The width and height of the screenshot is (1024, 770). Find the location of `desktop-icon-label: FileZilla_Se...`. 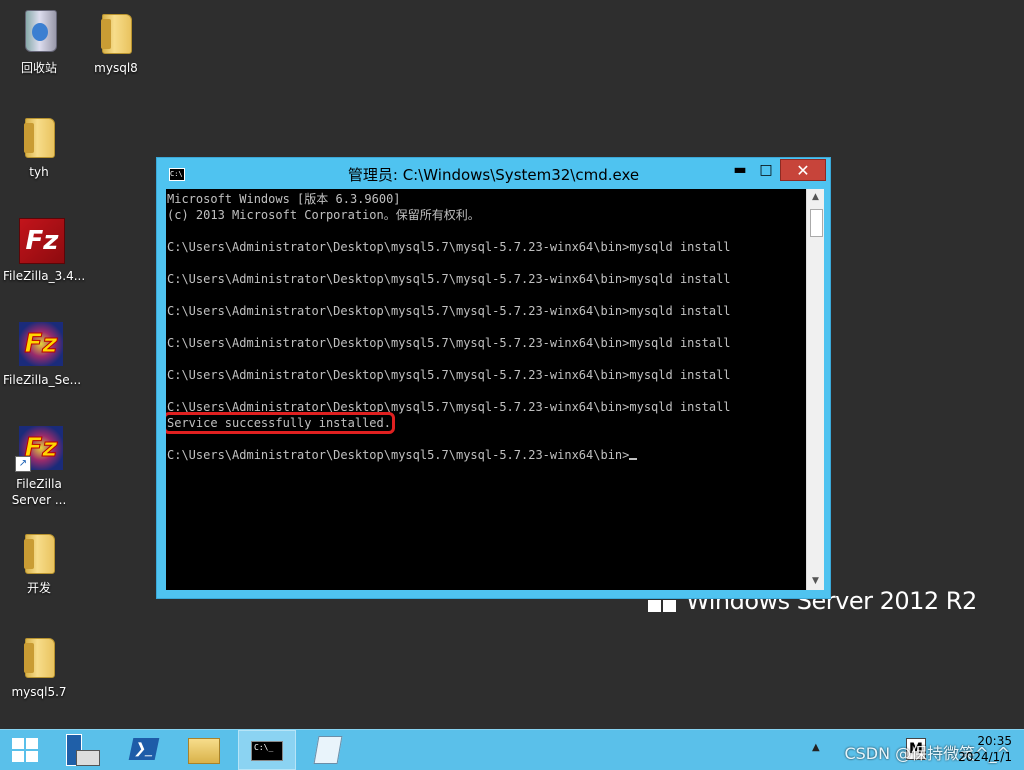

desktop-icon-label: FileZilla_Se... is located at coordinates (42, 380).